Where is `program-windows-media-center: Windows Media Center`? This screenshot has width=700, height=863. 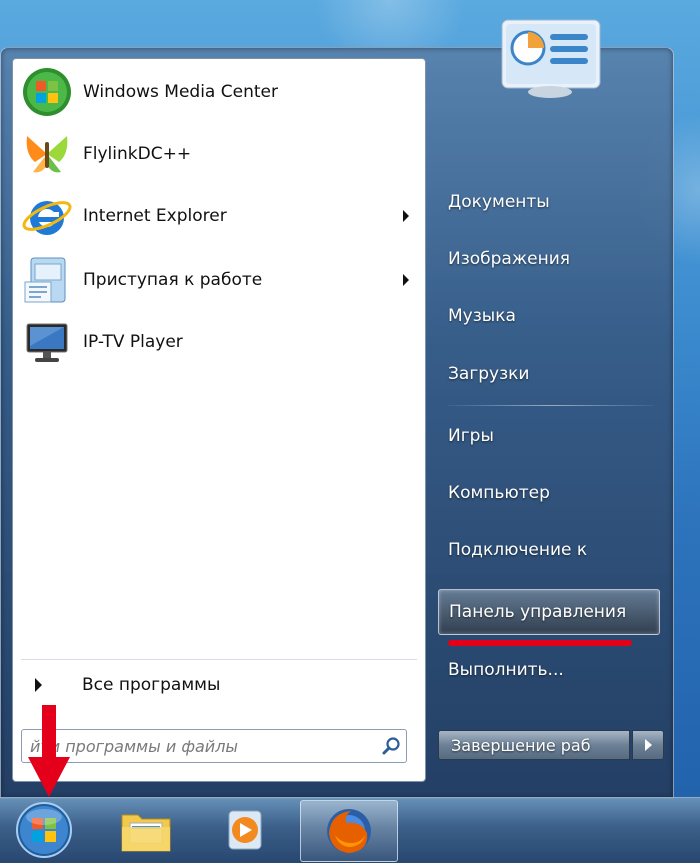
program-windows-media-center: Windows Media Center is located at coordinates (219, 92).